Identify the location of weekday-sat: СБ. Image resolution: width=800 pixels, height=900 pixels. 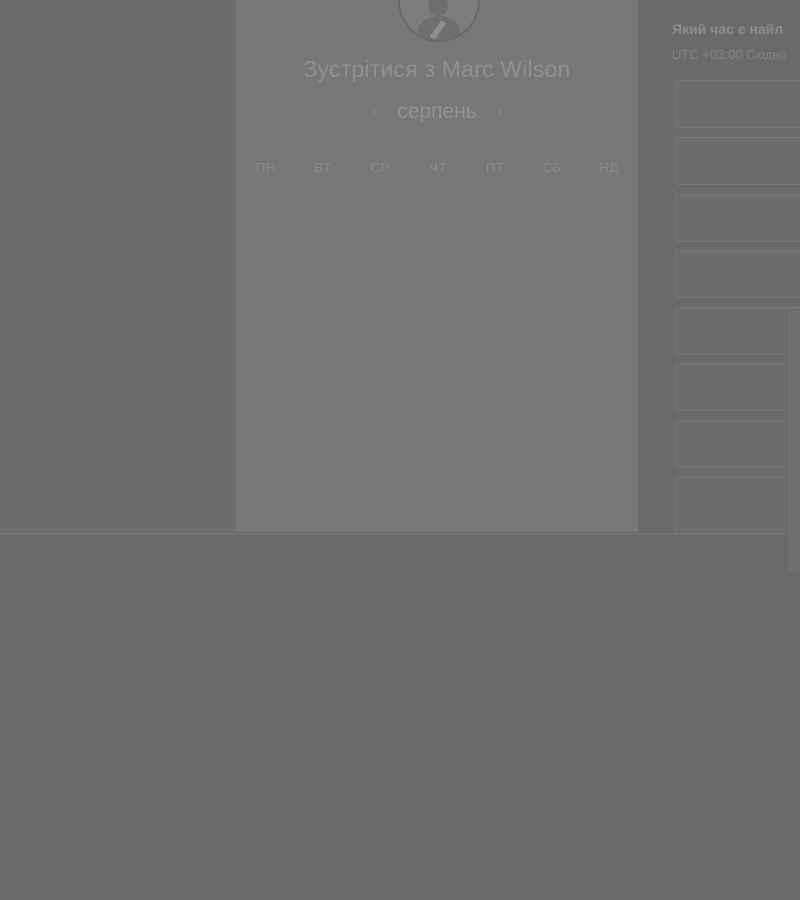
(552, 167).